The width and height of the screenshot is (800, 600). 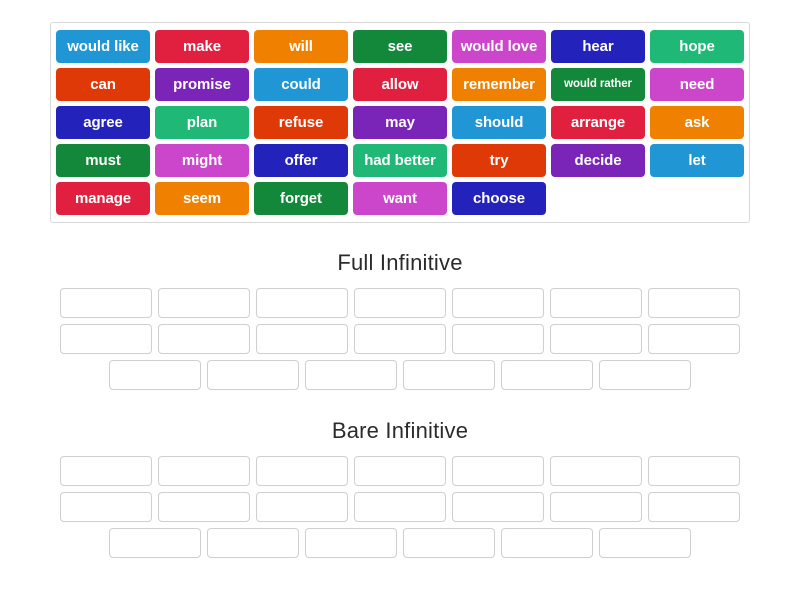 I want to click on word-bank-row: must might offer had better try decide let, so click(x=400, y=160).